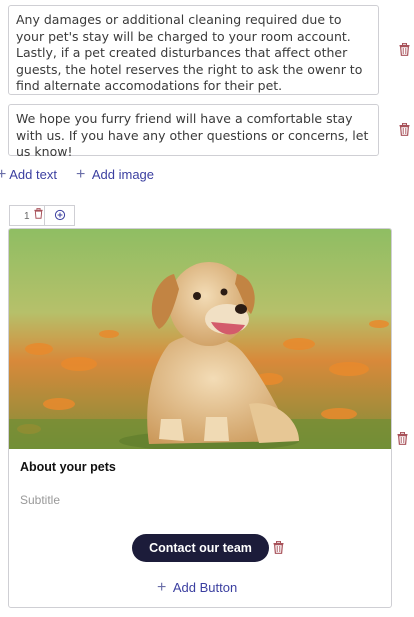 The image size is (414, 617). What do you see at coordinates (68, 467) in the screenshot?
I see `card-title: About your pets` at bounding box center [68, 467].